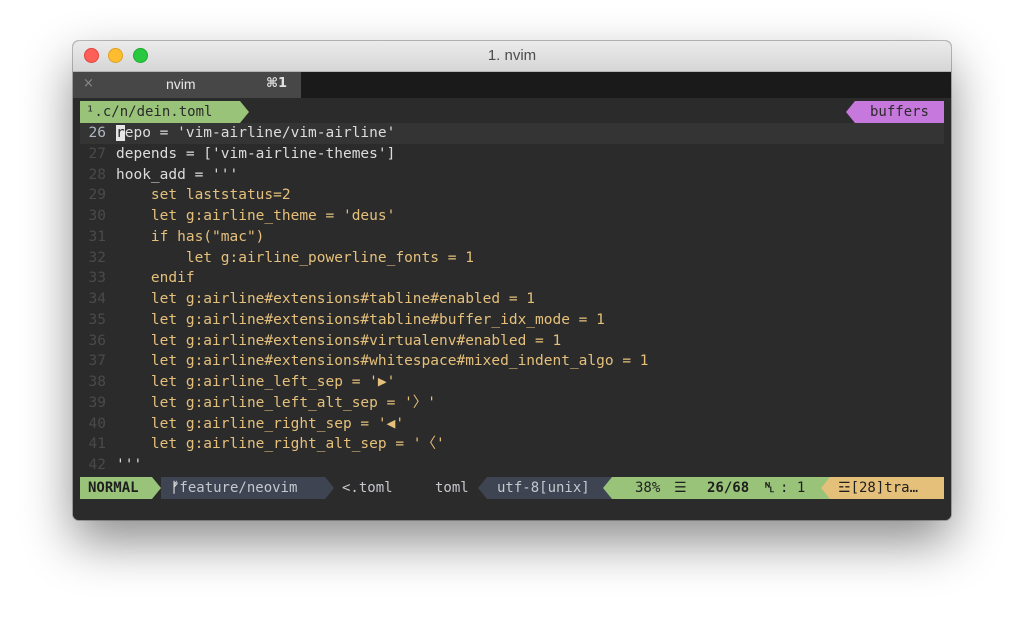 Image resolution: width=1024 pixels, height=625 pixels. I want to click on line-text: let g:airline_right_sep = '◀', so click(260, 424).